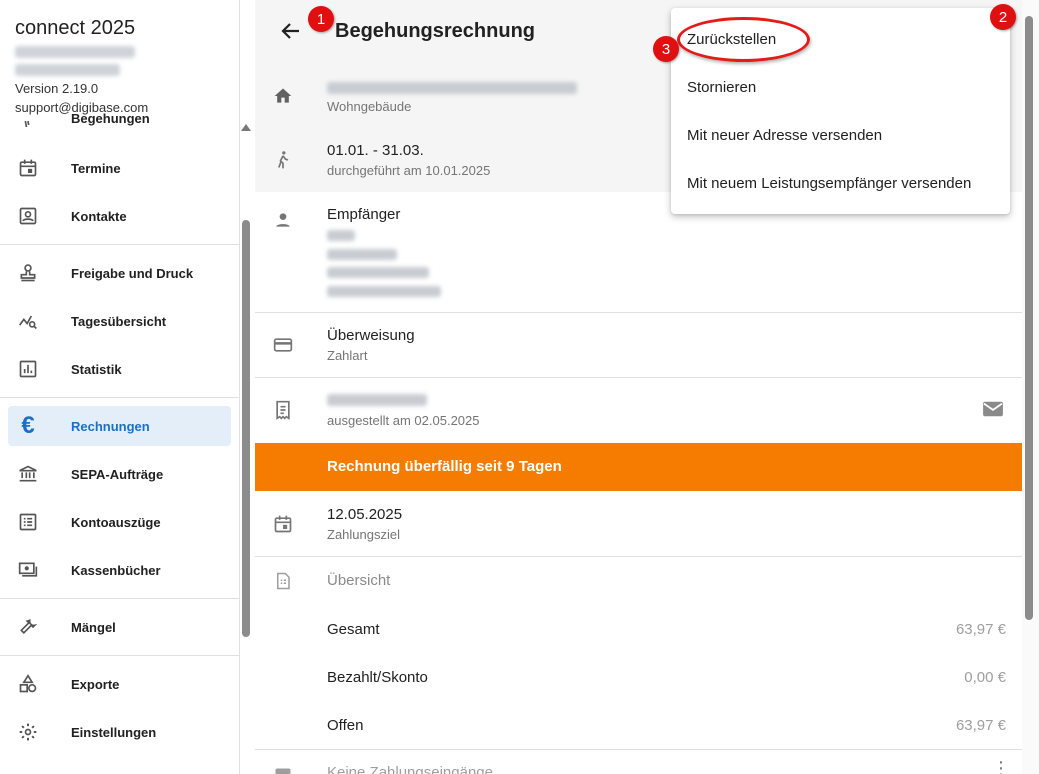 The image size is (1039, 774). I want to click on redacted-address, so click(452, 88).